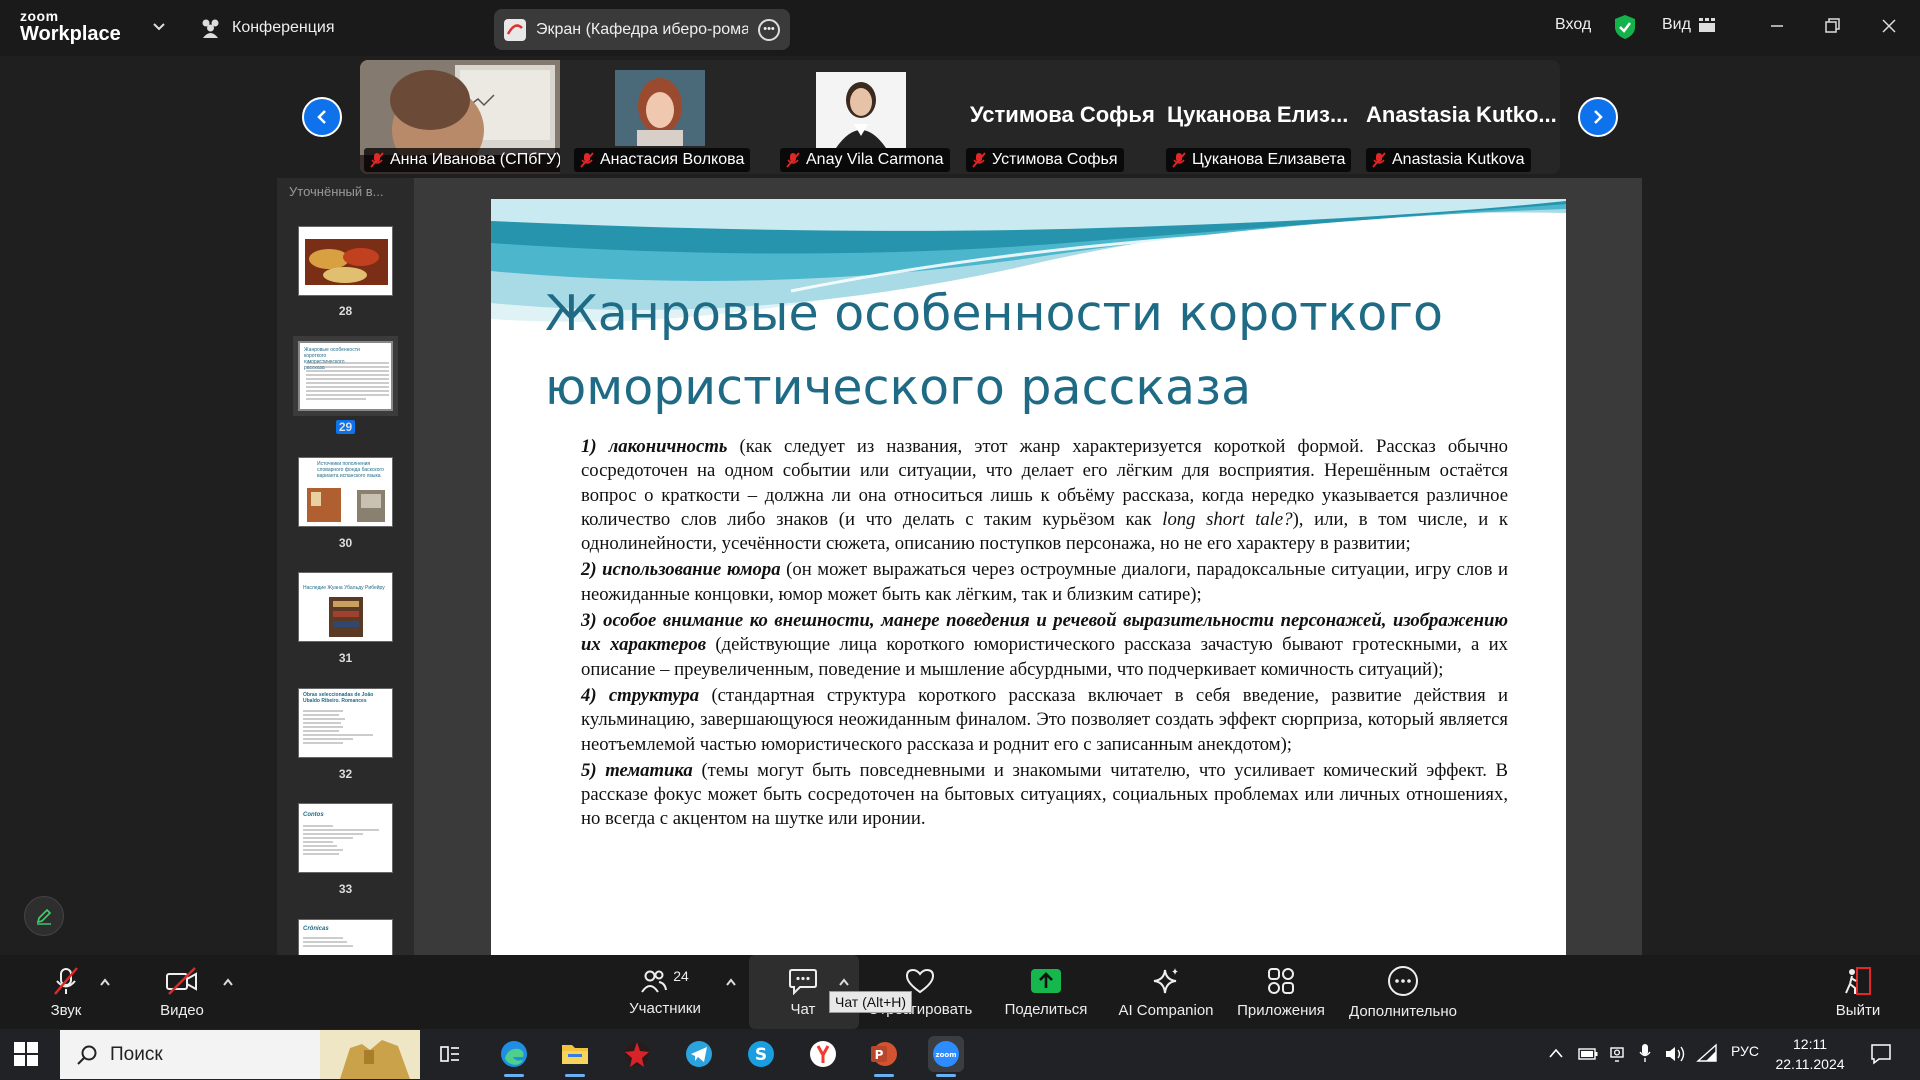 The width and height of the screenshot is (1920, 1080). What do you see at coordinates (1573, 25) in the screenshot?
I see `sign-in-link: Вход` at bounding box center [1573, 25].